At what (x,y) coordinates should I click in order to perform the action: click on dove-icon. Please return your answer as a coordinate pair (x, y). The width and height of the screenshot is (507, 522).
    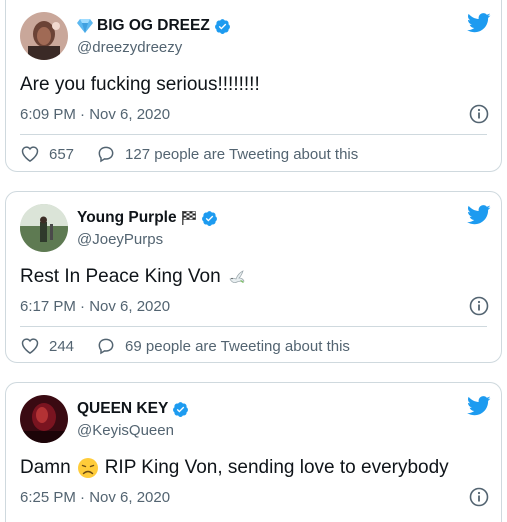
    Looking at the image, I should click on (237, 276).